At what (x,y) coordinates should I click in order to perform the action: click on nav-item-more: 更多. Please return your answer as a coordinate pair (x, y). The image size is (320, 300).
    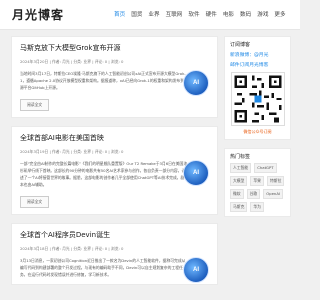
    Looking at the image, I should click on (279, 14).